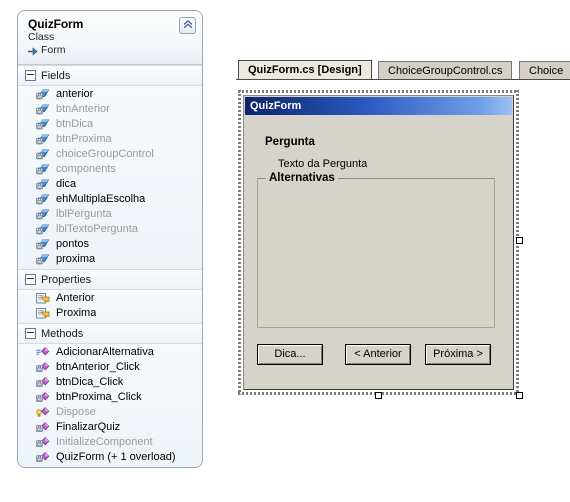 Image resolution: width=570 pixels, height=502 pixels. Describe the element at coordinates (519, 240) in the screenshot. I see `resize-handle-right` at that location.